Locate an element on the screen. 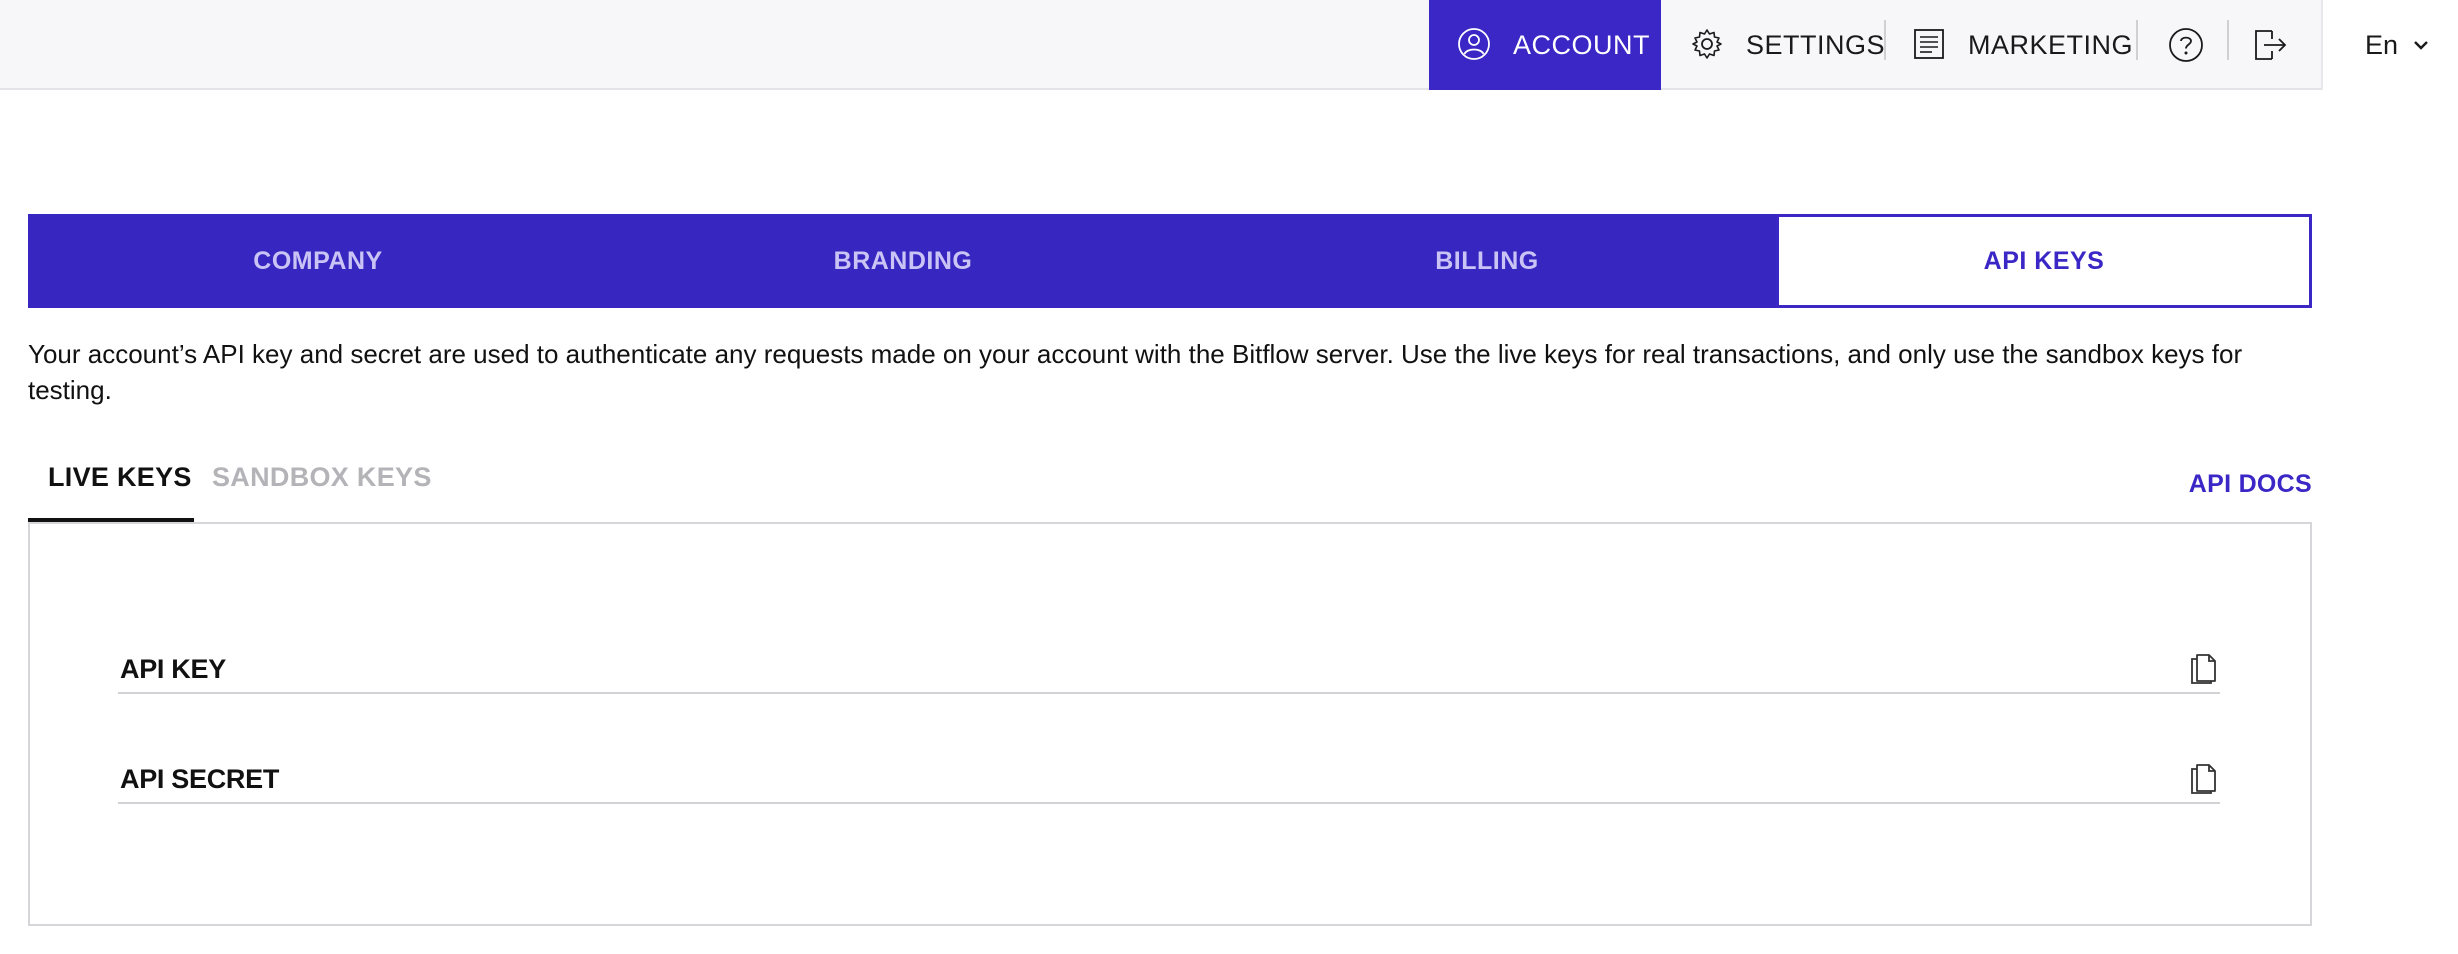 This screenshot has height=954, width=2458. tab-sandbox-keys: SANDBOX KEYS is located at coordinates (322, 477).